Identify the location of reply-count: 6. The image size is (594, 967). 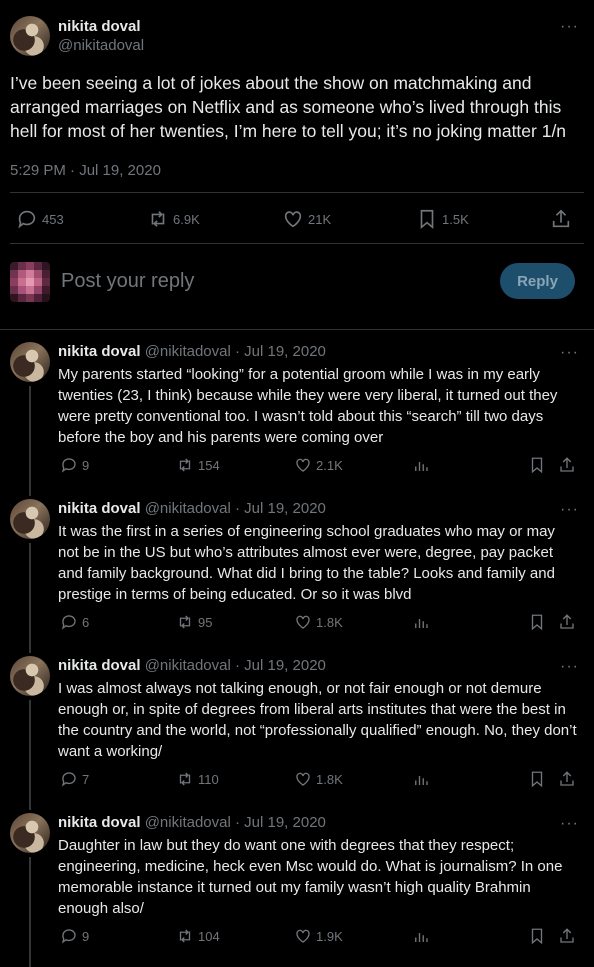
(86, 622).